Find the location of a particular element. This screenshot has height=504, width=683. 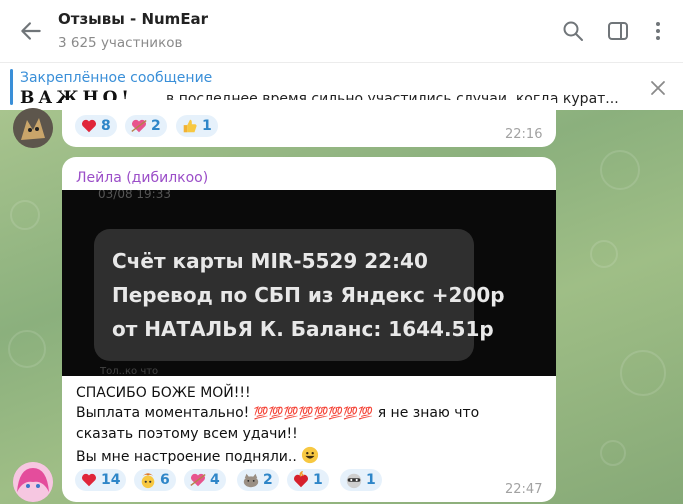

reaction-chip: 14 is located at coordinates (101, 480).